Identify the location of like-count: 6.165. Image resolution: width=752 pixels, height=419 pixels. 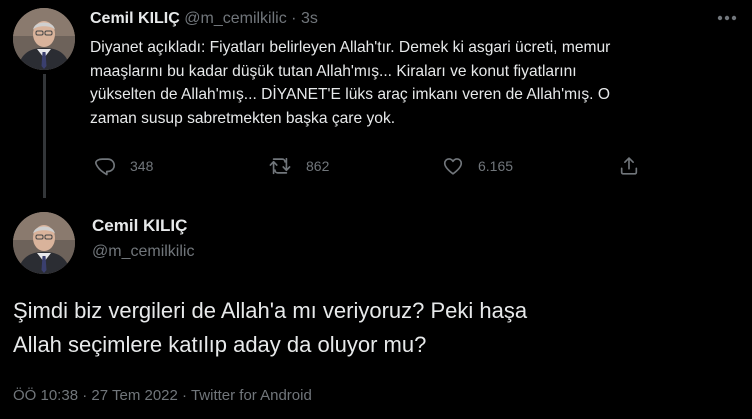
(496, 166).